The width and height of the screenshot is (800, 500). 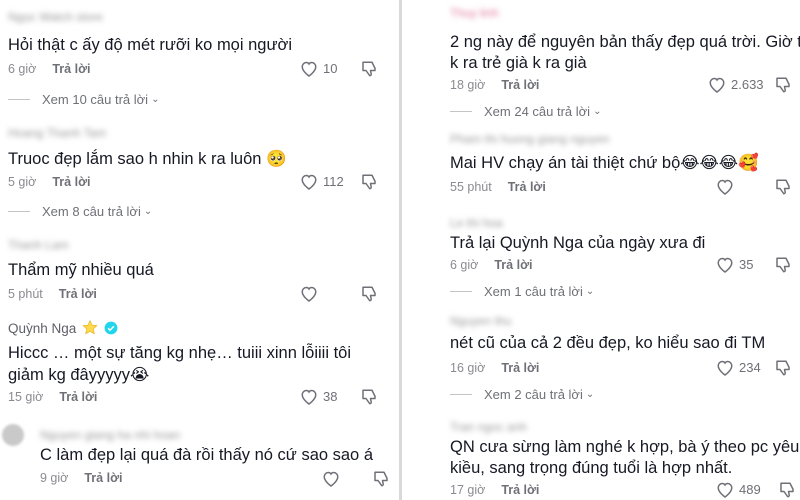 I want to click on comment-text: Truoc đẹp lắm sao h nhin k ra luôn 🥺, so click(x=147, y=159).